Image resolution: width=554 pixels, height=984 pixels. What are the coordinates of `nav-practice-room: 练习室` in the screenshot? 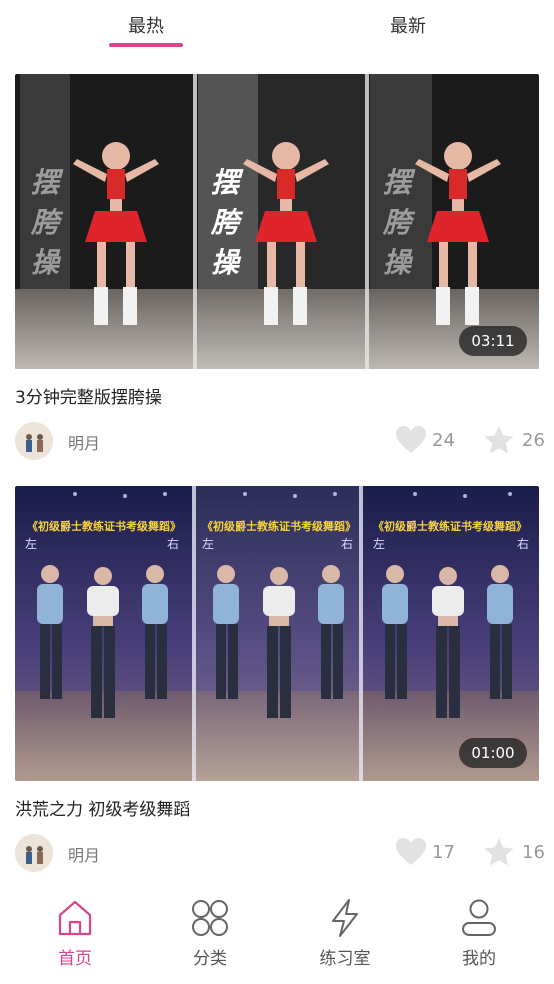 It's located at (345, 938).